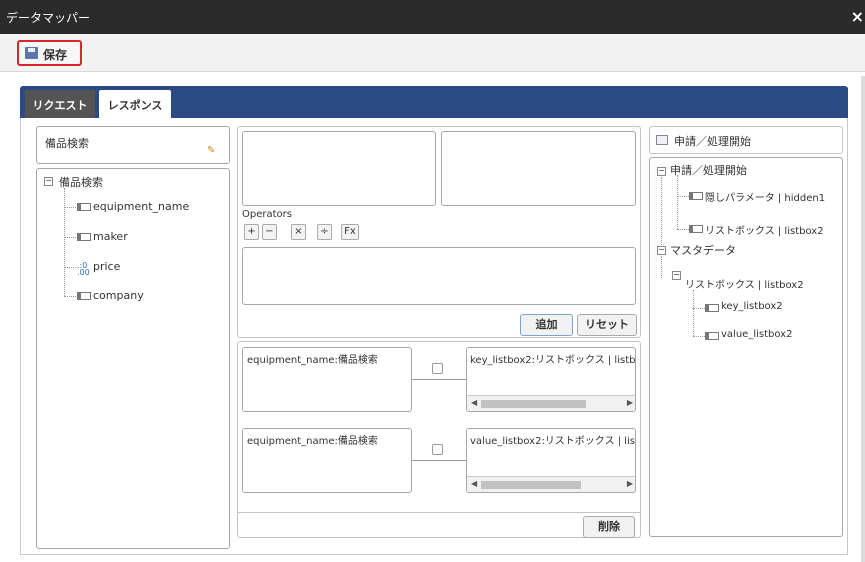 This screenshot has height=562, width=865. Describe the element at coordinates (609, 527) in the screenshot. I see `delete-button: 削除` at that location.